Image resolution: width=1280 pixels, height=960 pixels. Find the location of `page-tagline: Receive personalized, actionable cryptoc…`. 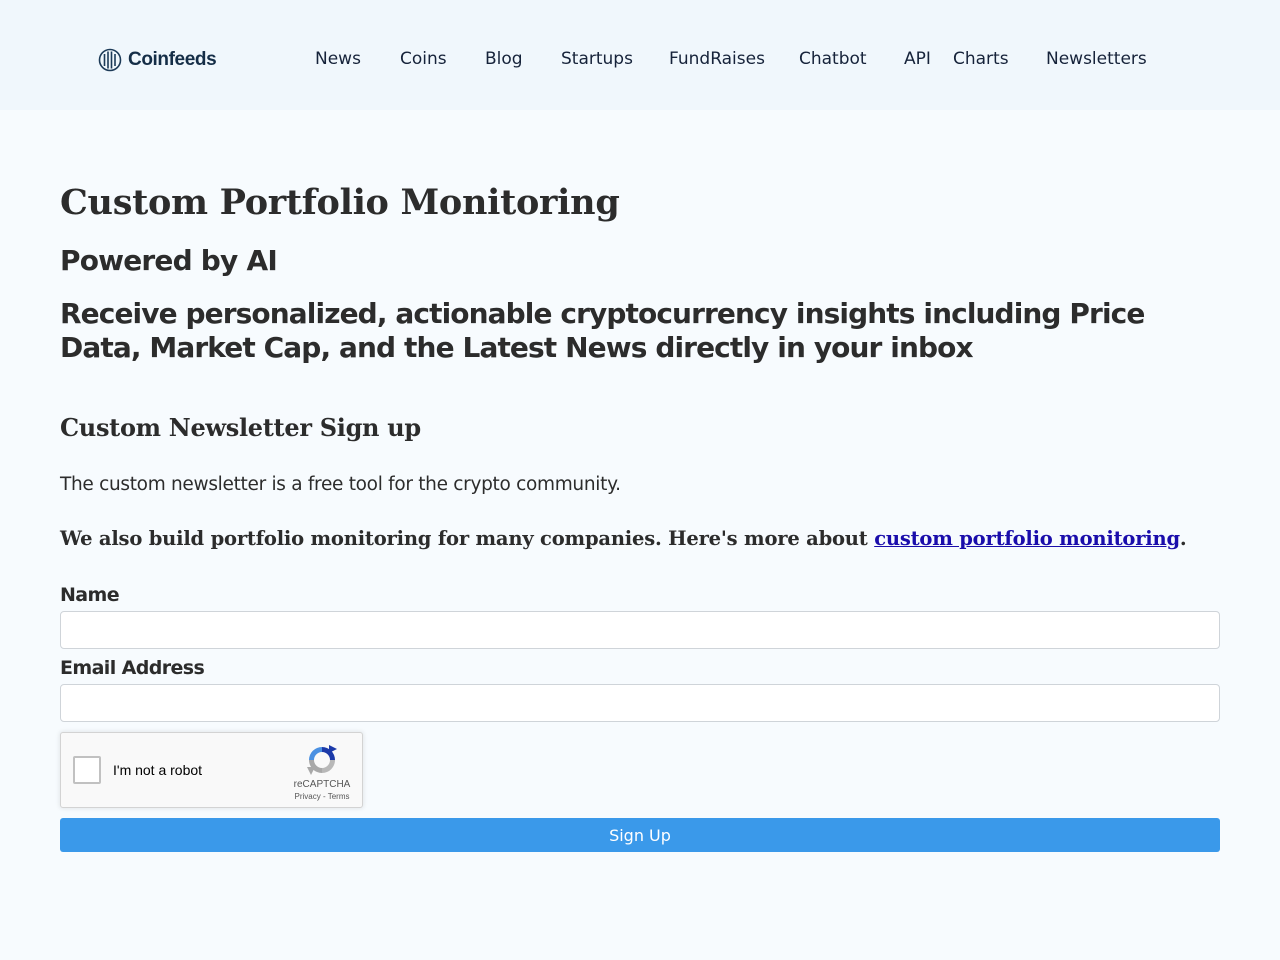

page-tagline: Receive personalized, actionable cryptoc… is located at coordinates (602, 330).